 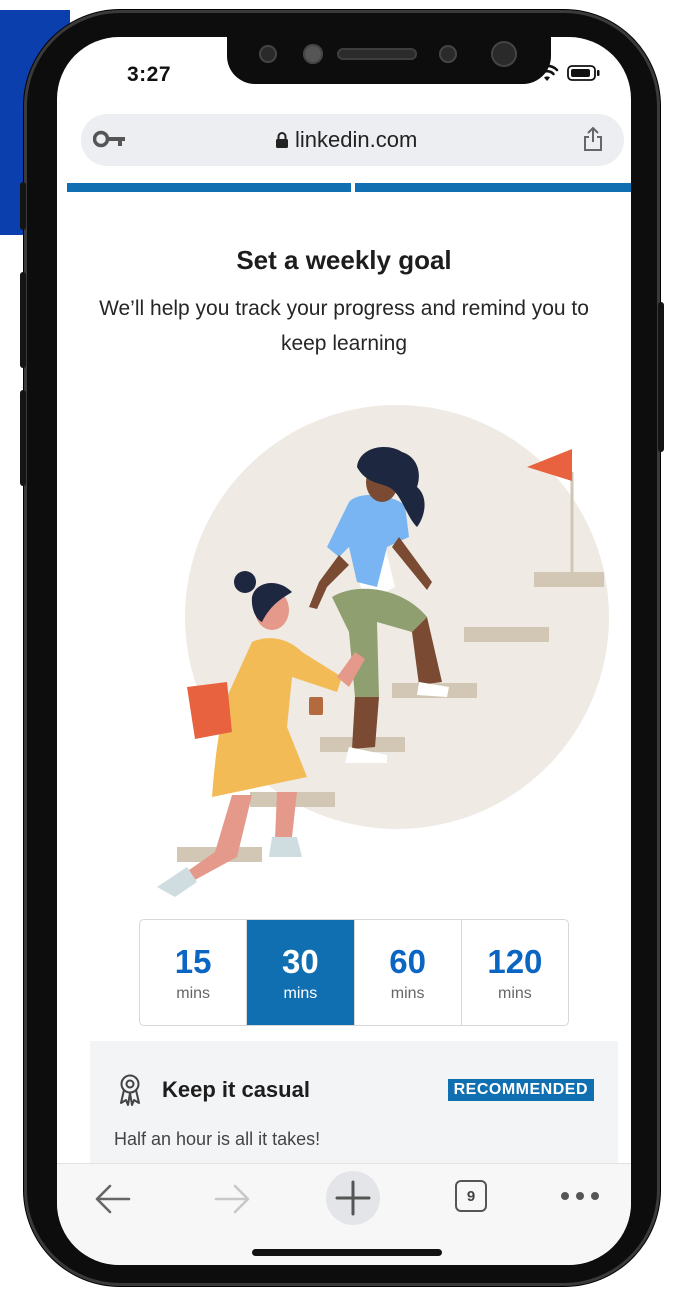 I want to click on plus-icon, so click(x=353, y=1198).